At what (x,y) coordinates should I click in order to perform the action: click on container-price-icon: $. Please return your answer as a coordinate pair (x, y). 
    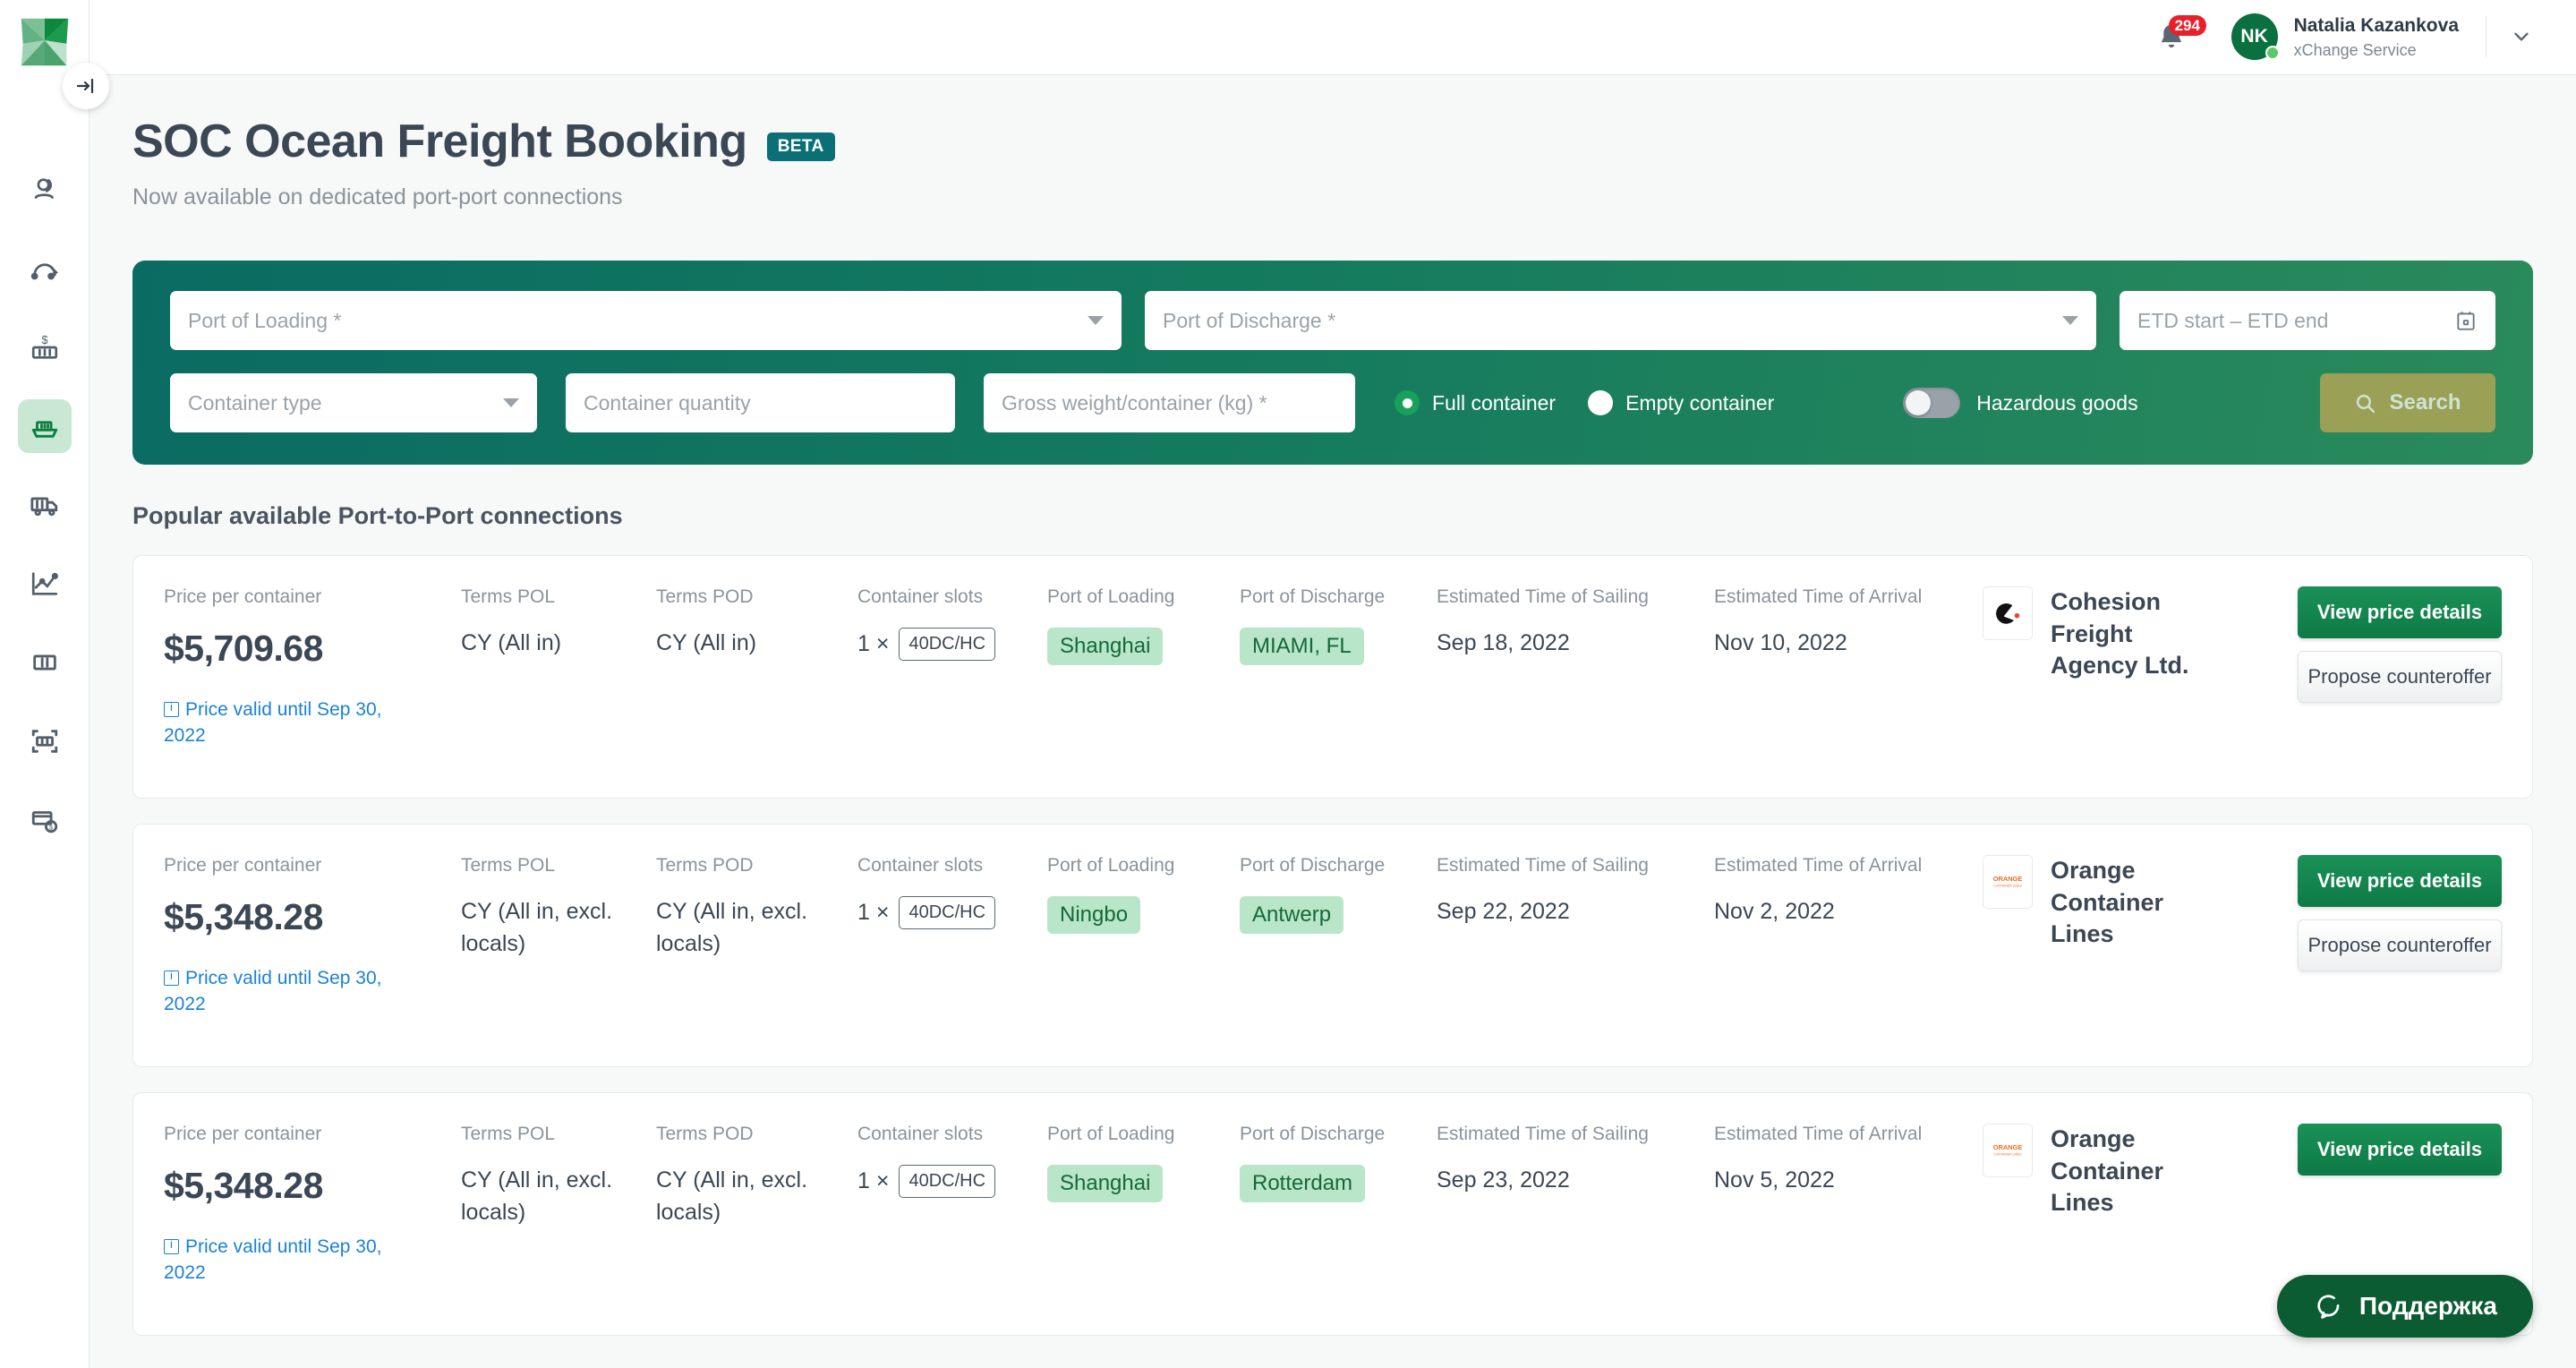
    Looking at the image, I should click on (44, 346).